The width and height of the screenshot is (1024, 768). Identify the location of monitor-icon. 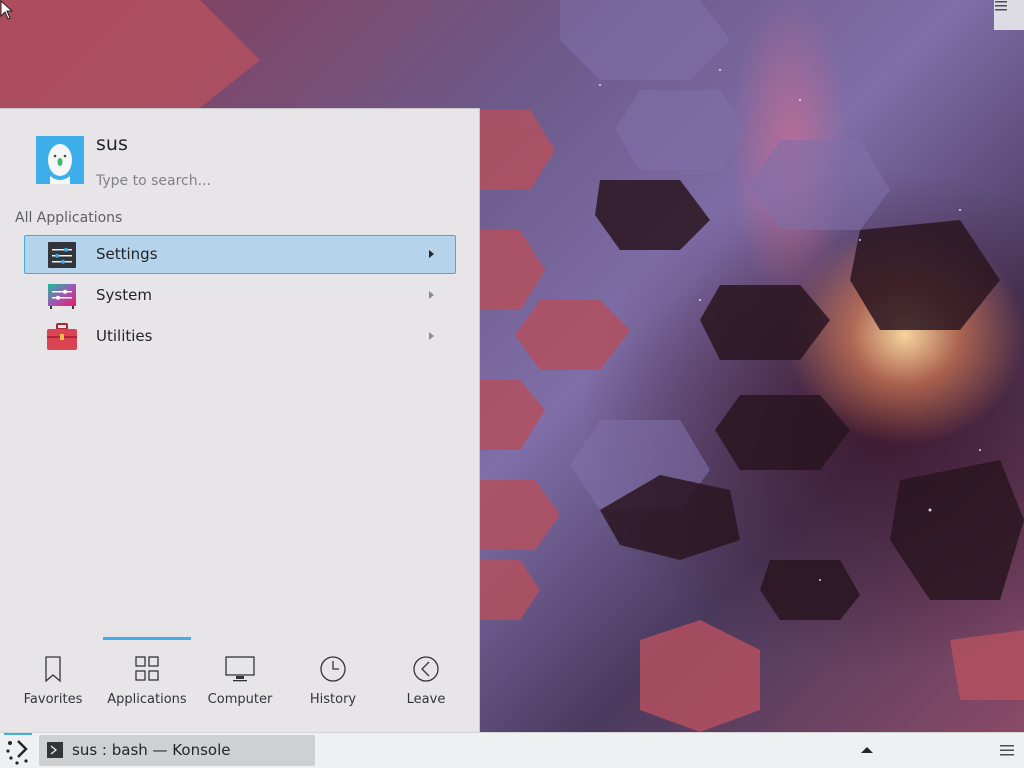
(240, 669).